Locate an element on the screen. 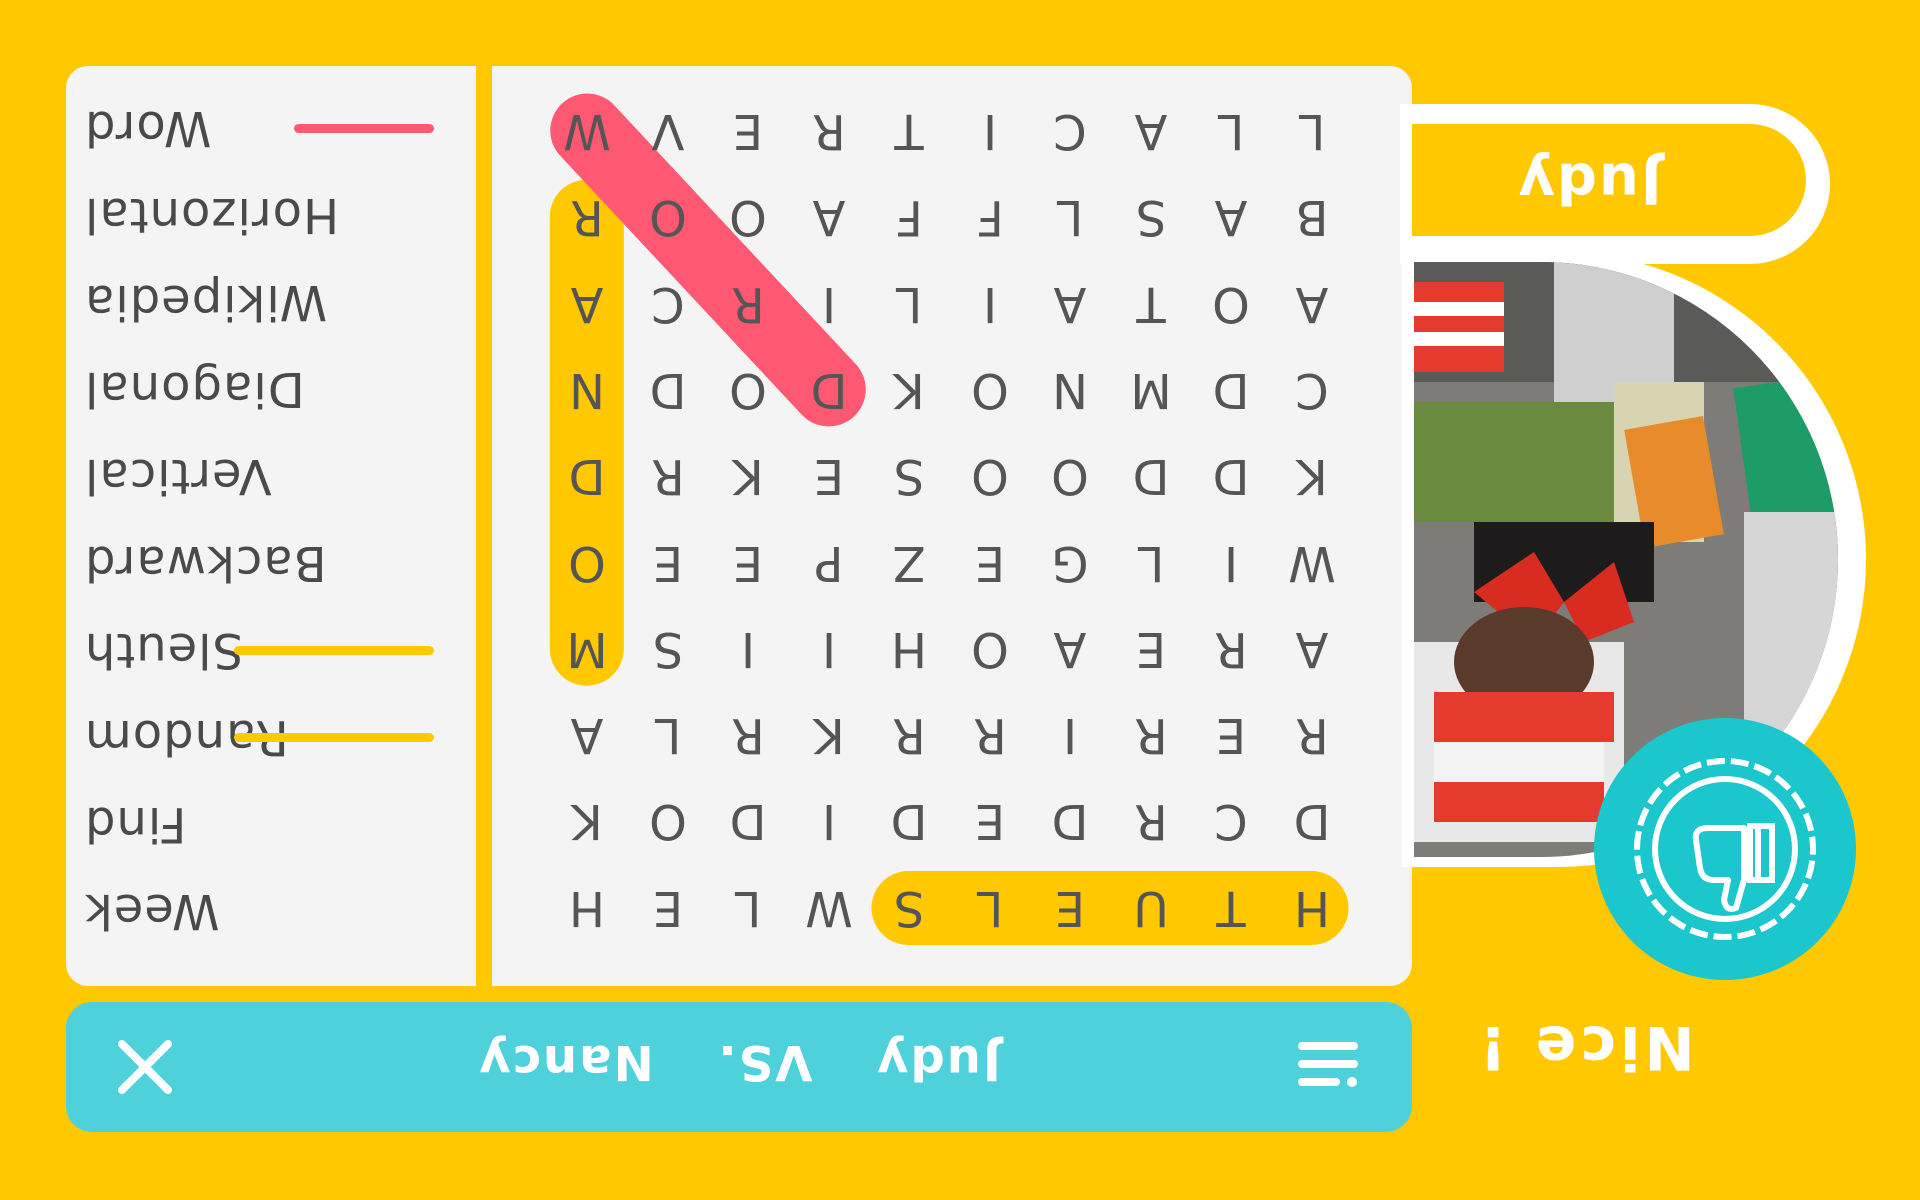 The width and height of the screenshot is (1920, 1200). grid-cell: Z is located at coordinates (909, 563).